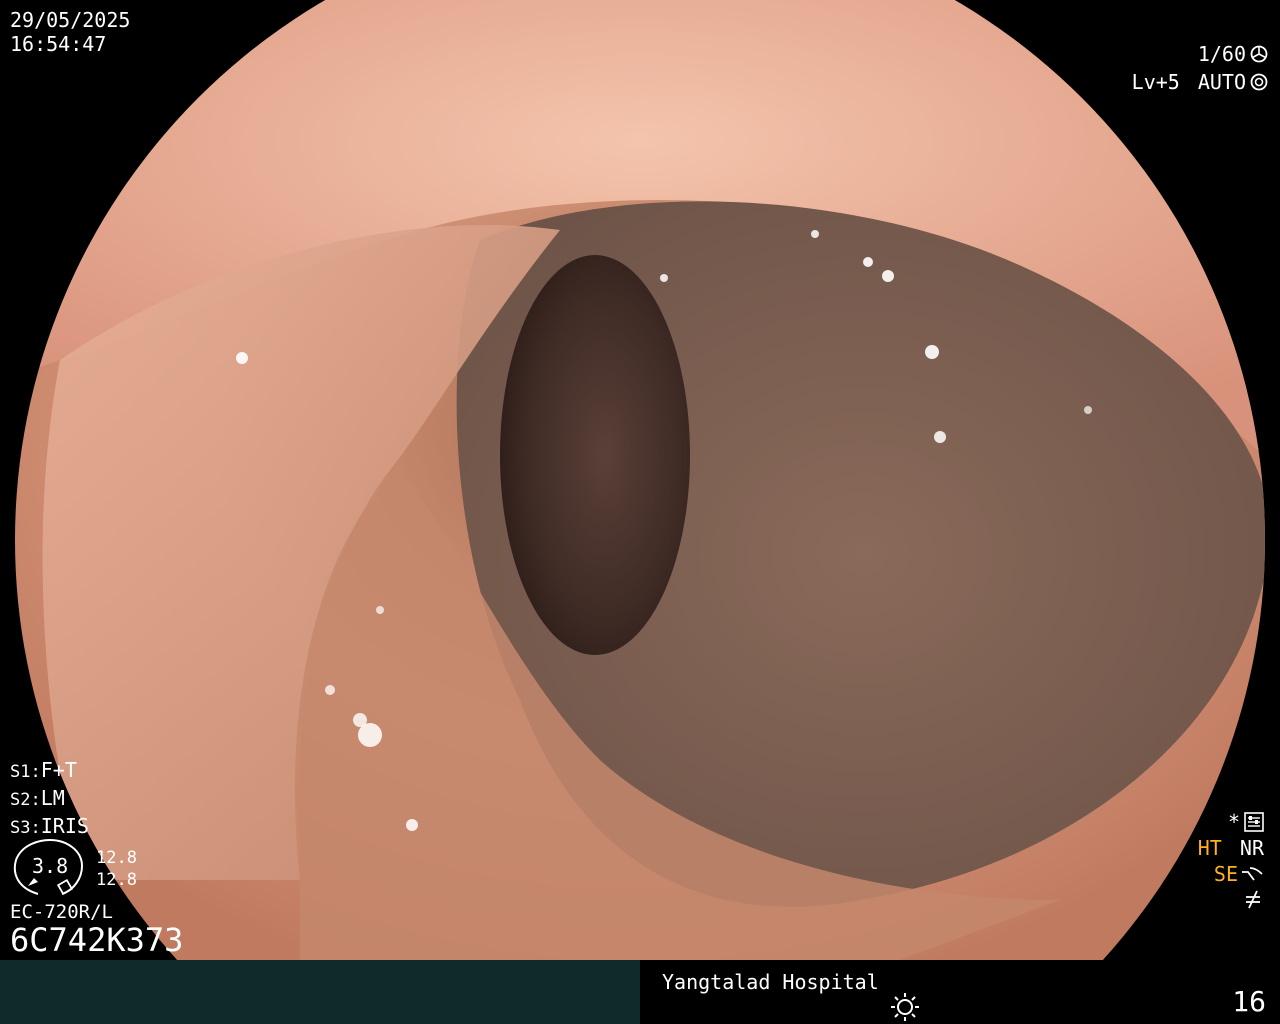 This screenshot has width=1280, height=1024. I want to click on color-filter-icon, so click(1253, 899).